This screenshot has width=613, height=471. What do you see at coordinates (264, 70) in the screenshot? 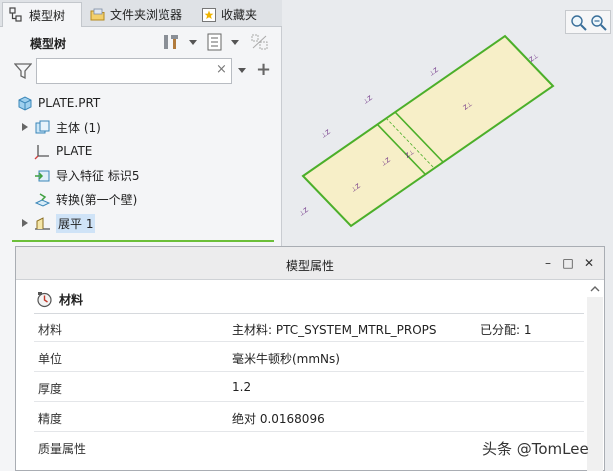
I see `add-column-icon: +` at bounding box center [264, 70].